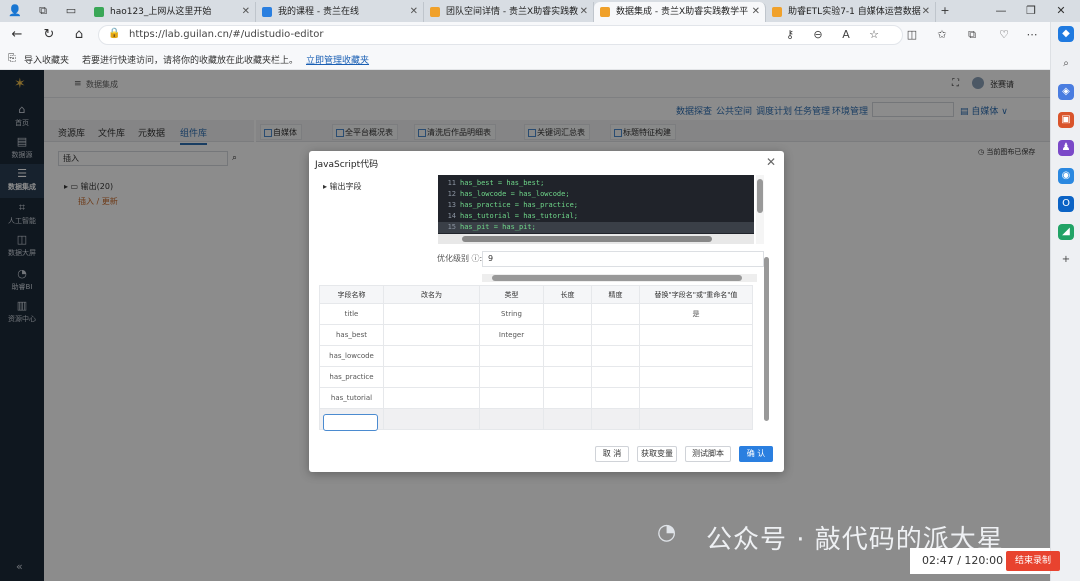  I want to click on table-row: has_tutorial, so click(536, 398).